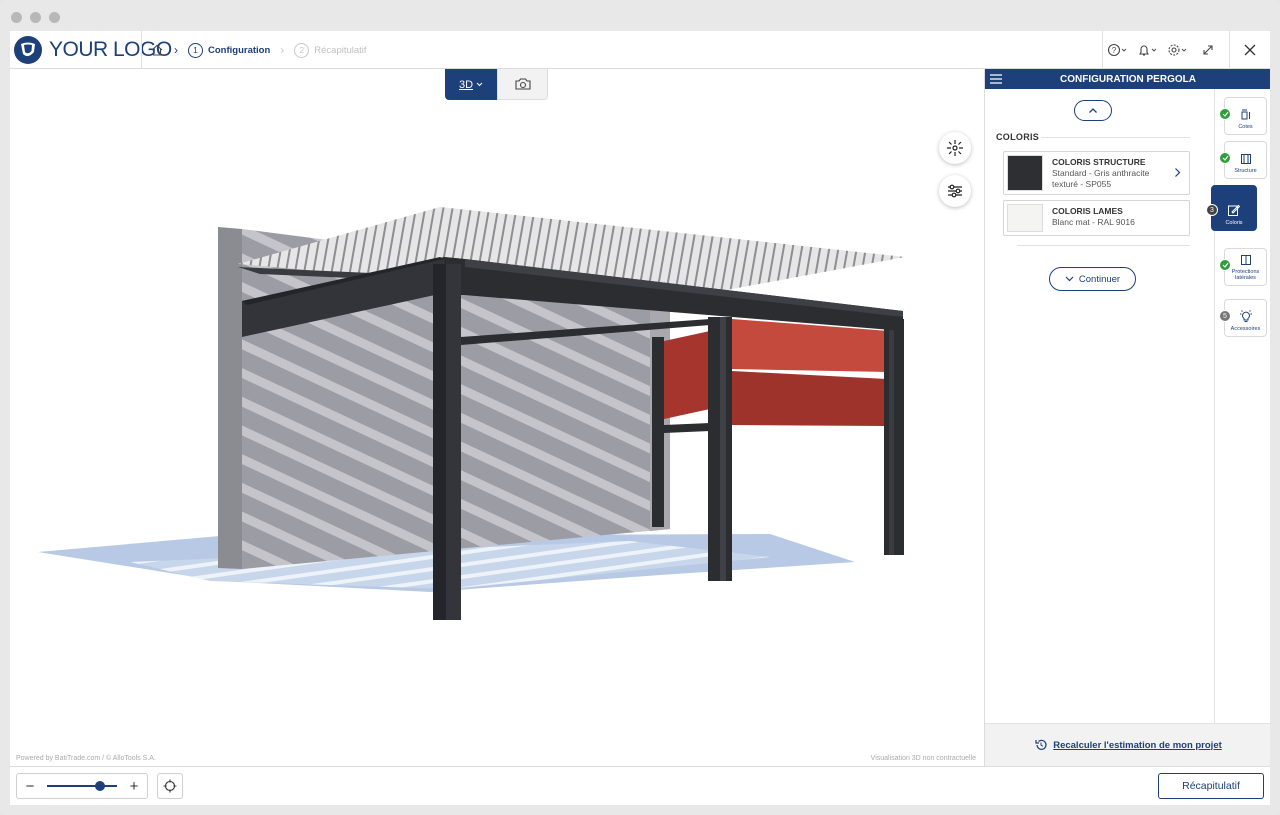  I want to click on zoom-control: − +, so click(82, 786).